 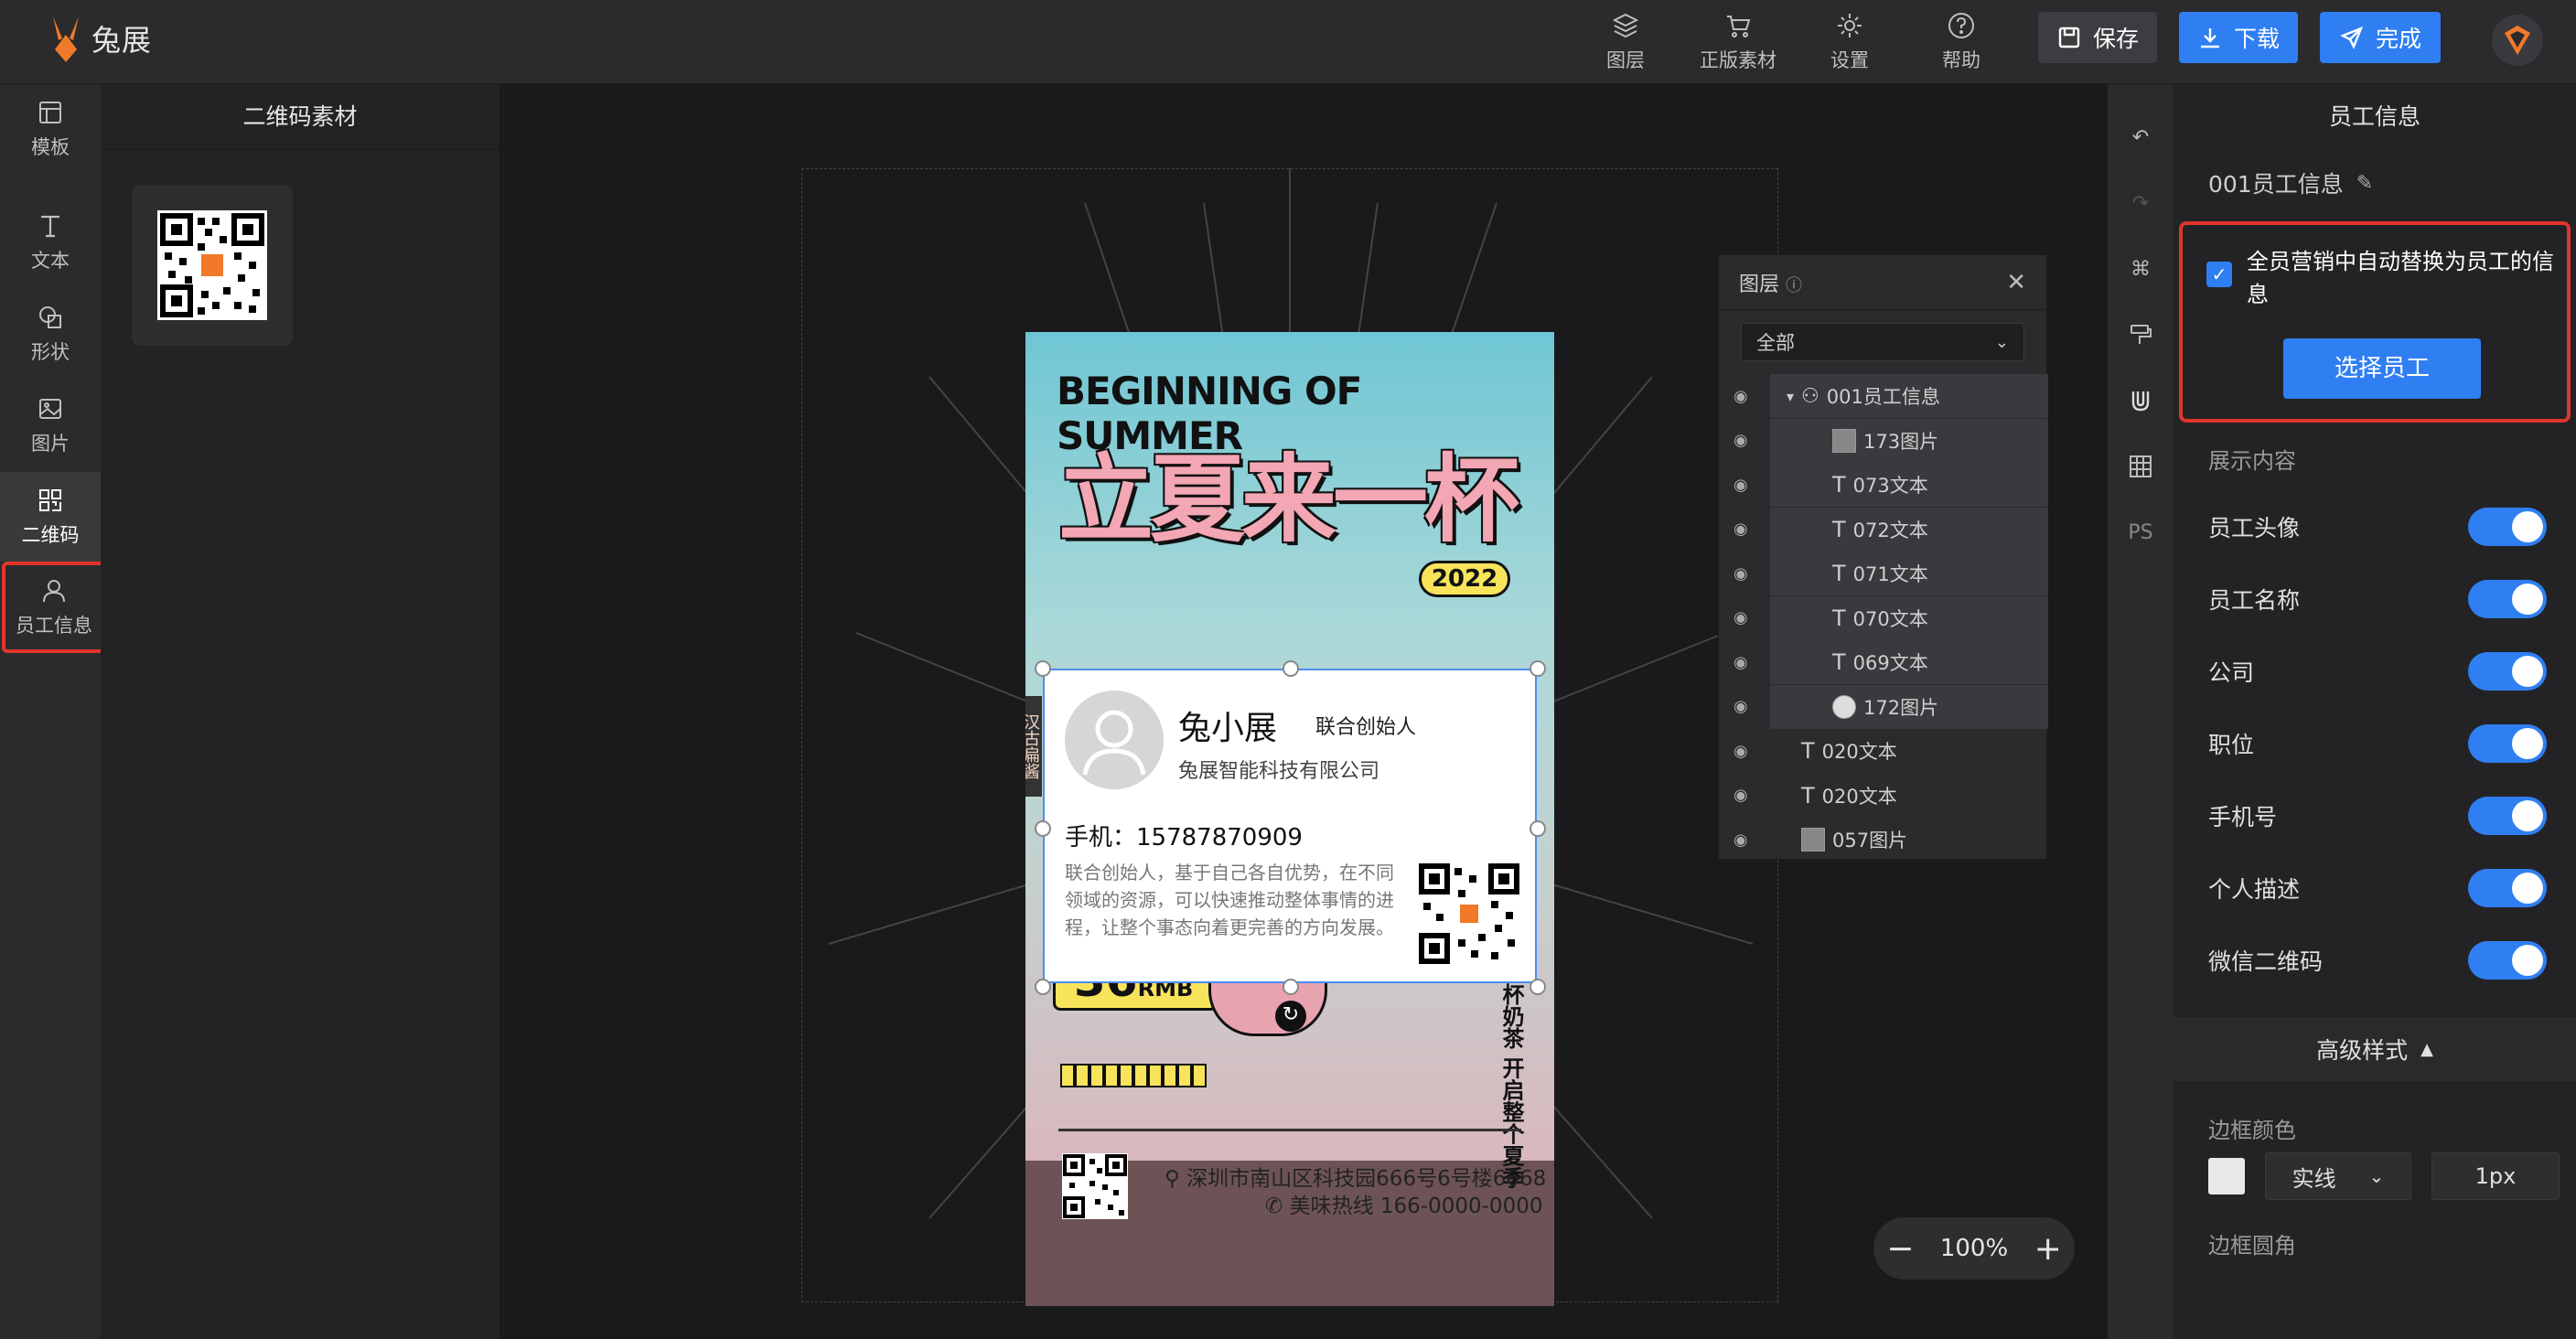 I want to click on border-color-swatch, so click(x=2226, y=1176).